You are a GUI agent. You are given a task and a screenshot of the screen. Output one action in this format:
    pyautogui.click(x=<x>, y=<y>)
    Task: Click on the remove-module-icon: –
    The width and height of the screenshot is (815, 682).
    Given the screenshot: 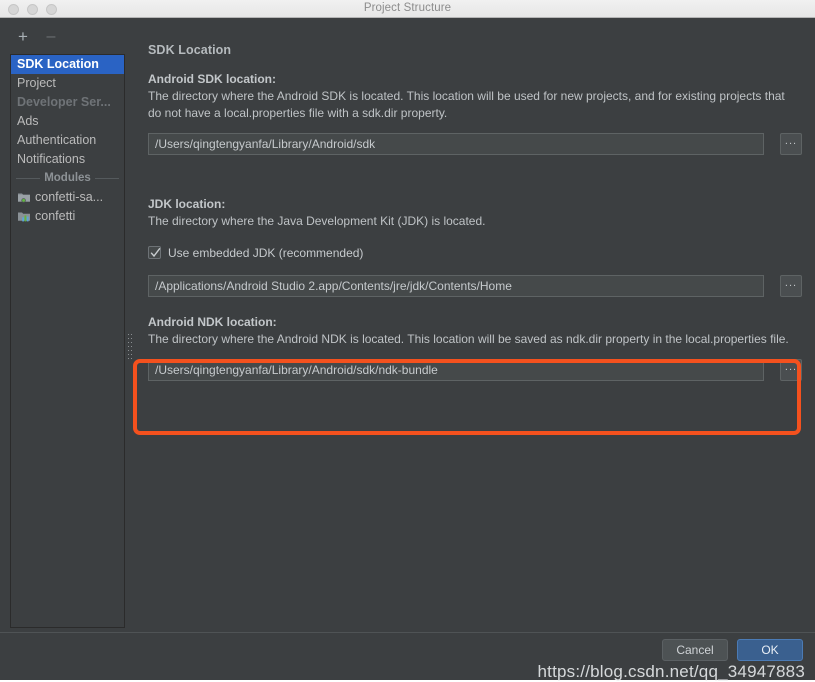 What is the action you would take?
    pyautogui.click(x=51, y=37)
    